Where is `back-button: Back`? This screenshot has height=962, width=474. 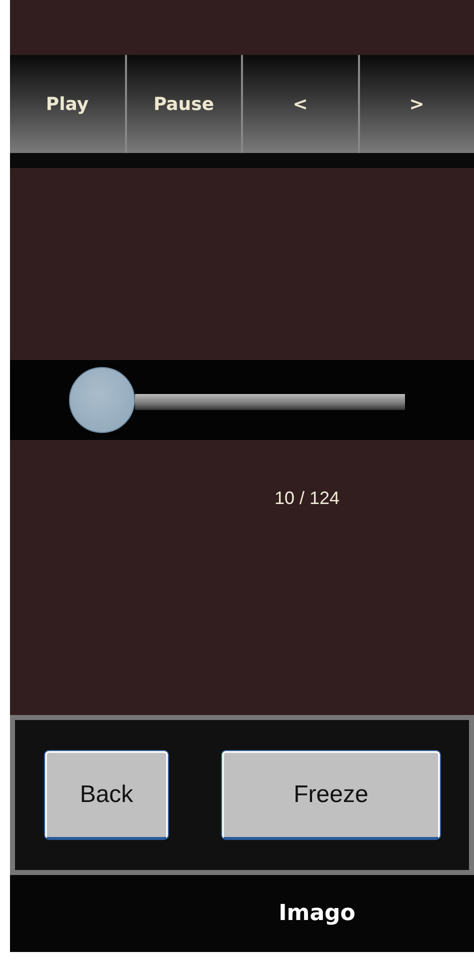 back-button: Back is located at coordinates (106, 795).